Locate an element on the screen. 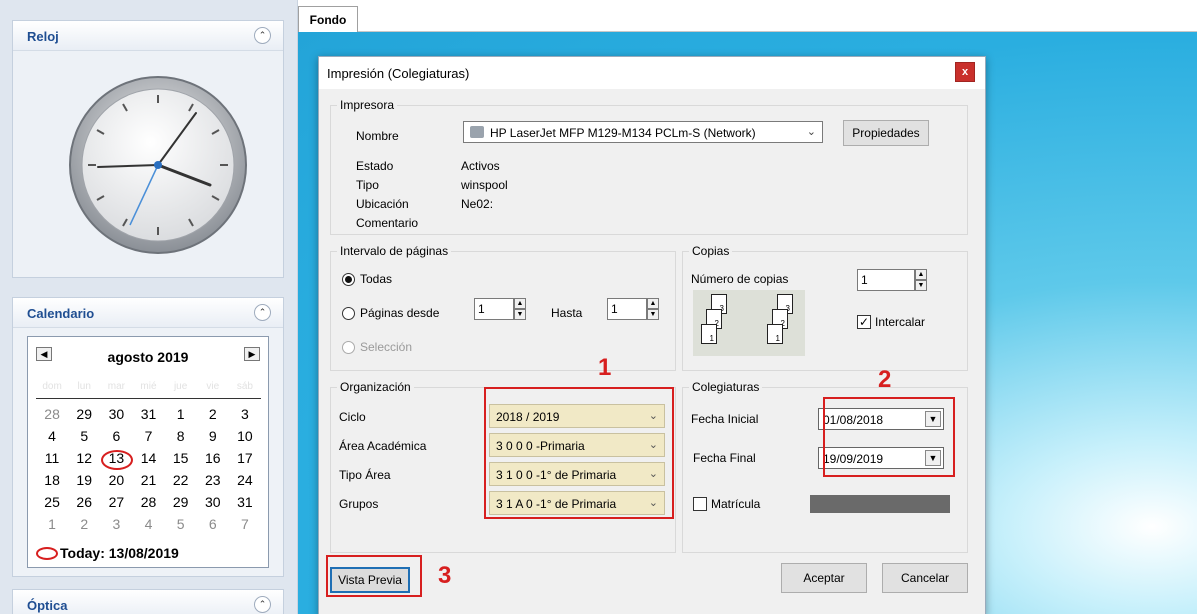 This screenshot has height=614, width=1197. dialog-titlebar: Impresión (Colegiaturas) x is located at coordinates (652, 73).